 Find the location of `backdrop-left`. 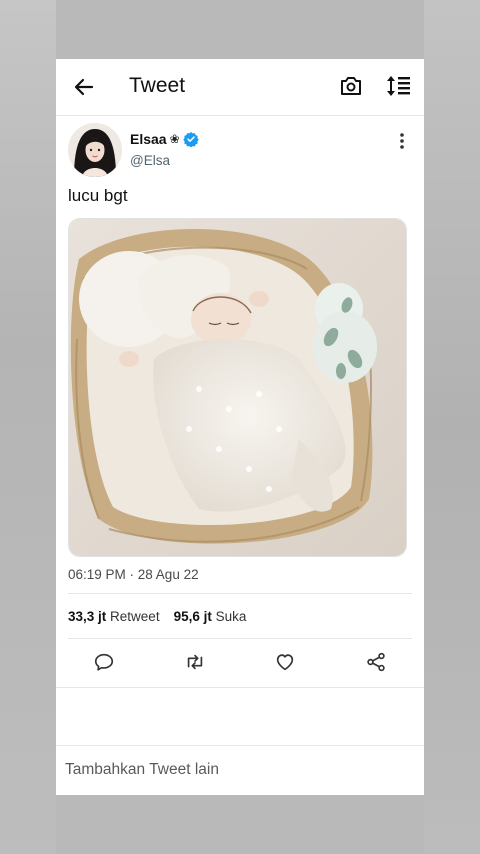

backdrop-left is located at coordinates (28, 427).